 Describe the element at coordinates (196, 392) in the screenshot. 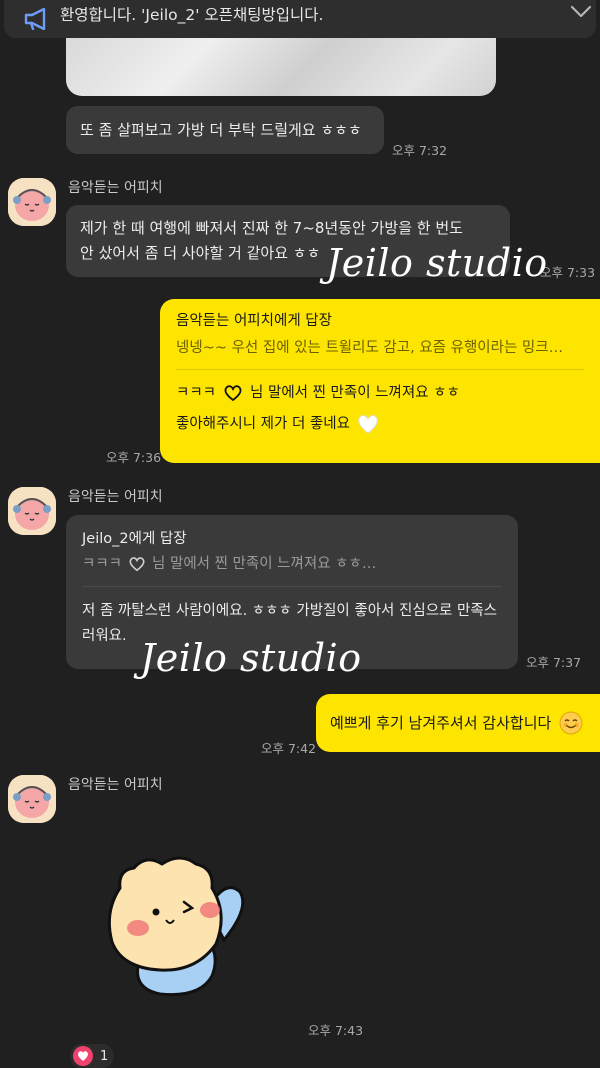

I see `message-text: ㅋㅋㅋ` at that location.